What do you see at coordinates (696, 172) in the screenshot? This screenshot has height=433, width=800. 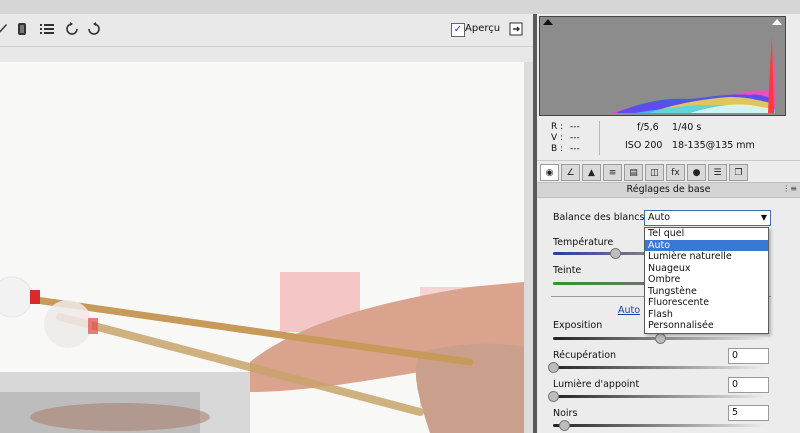 I see `camera-calibration-icon: ●` at bounding box center [696, 172].